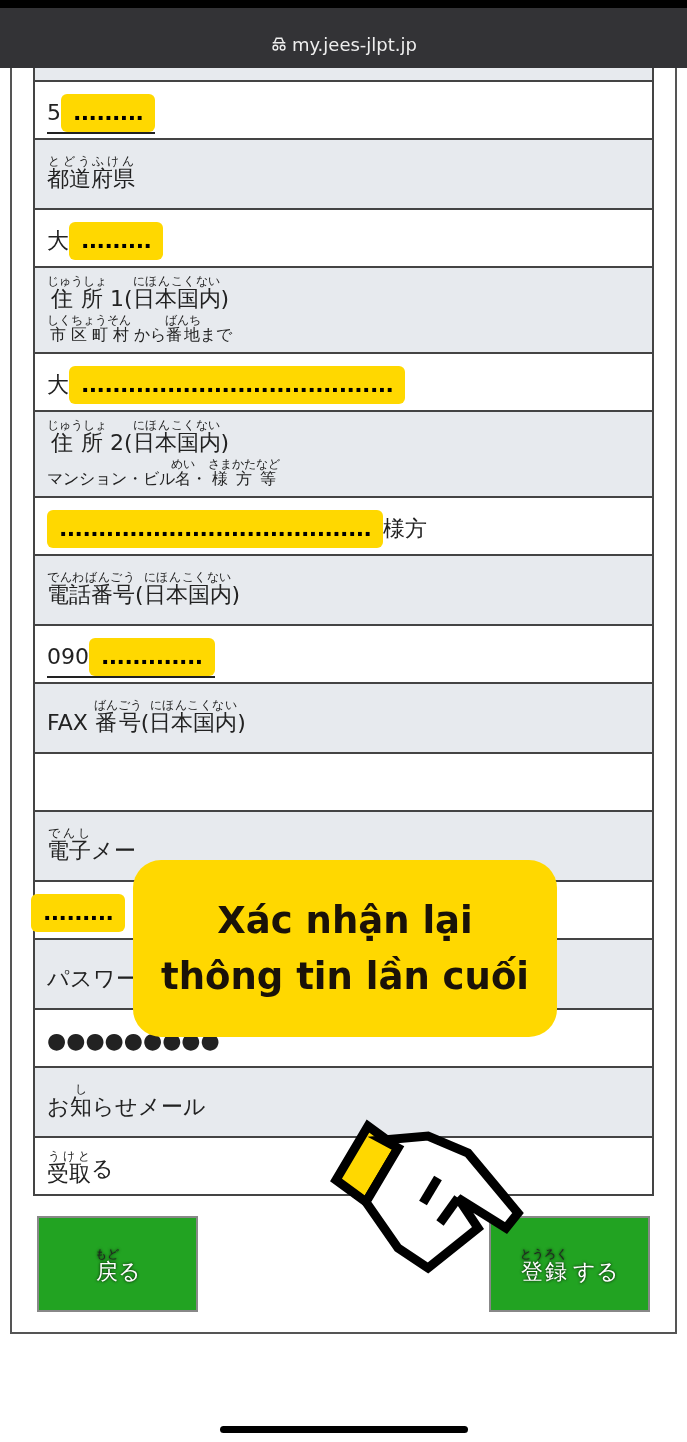 Image resolution: width=687 pixels, height=1442 pixels. I want to click on url-bar: my.jees-jlpt.jp, so click(343, 44).